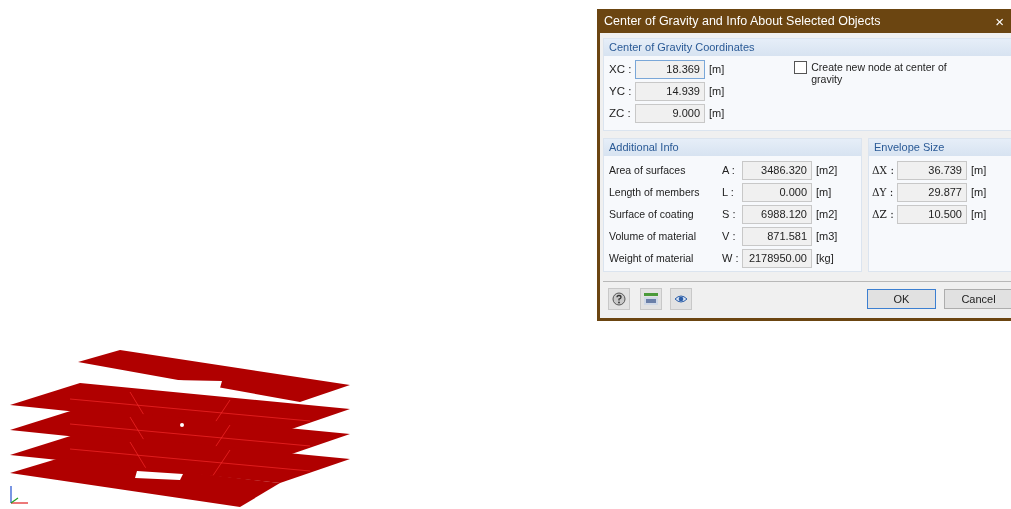  I want to click on close-button: ×, so click(999, 21).